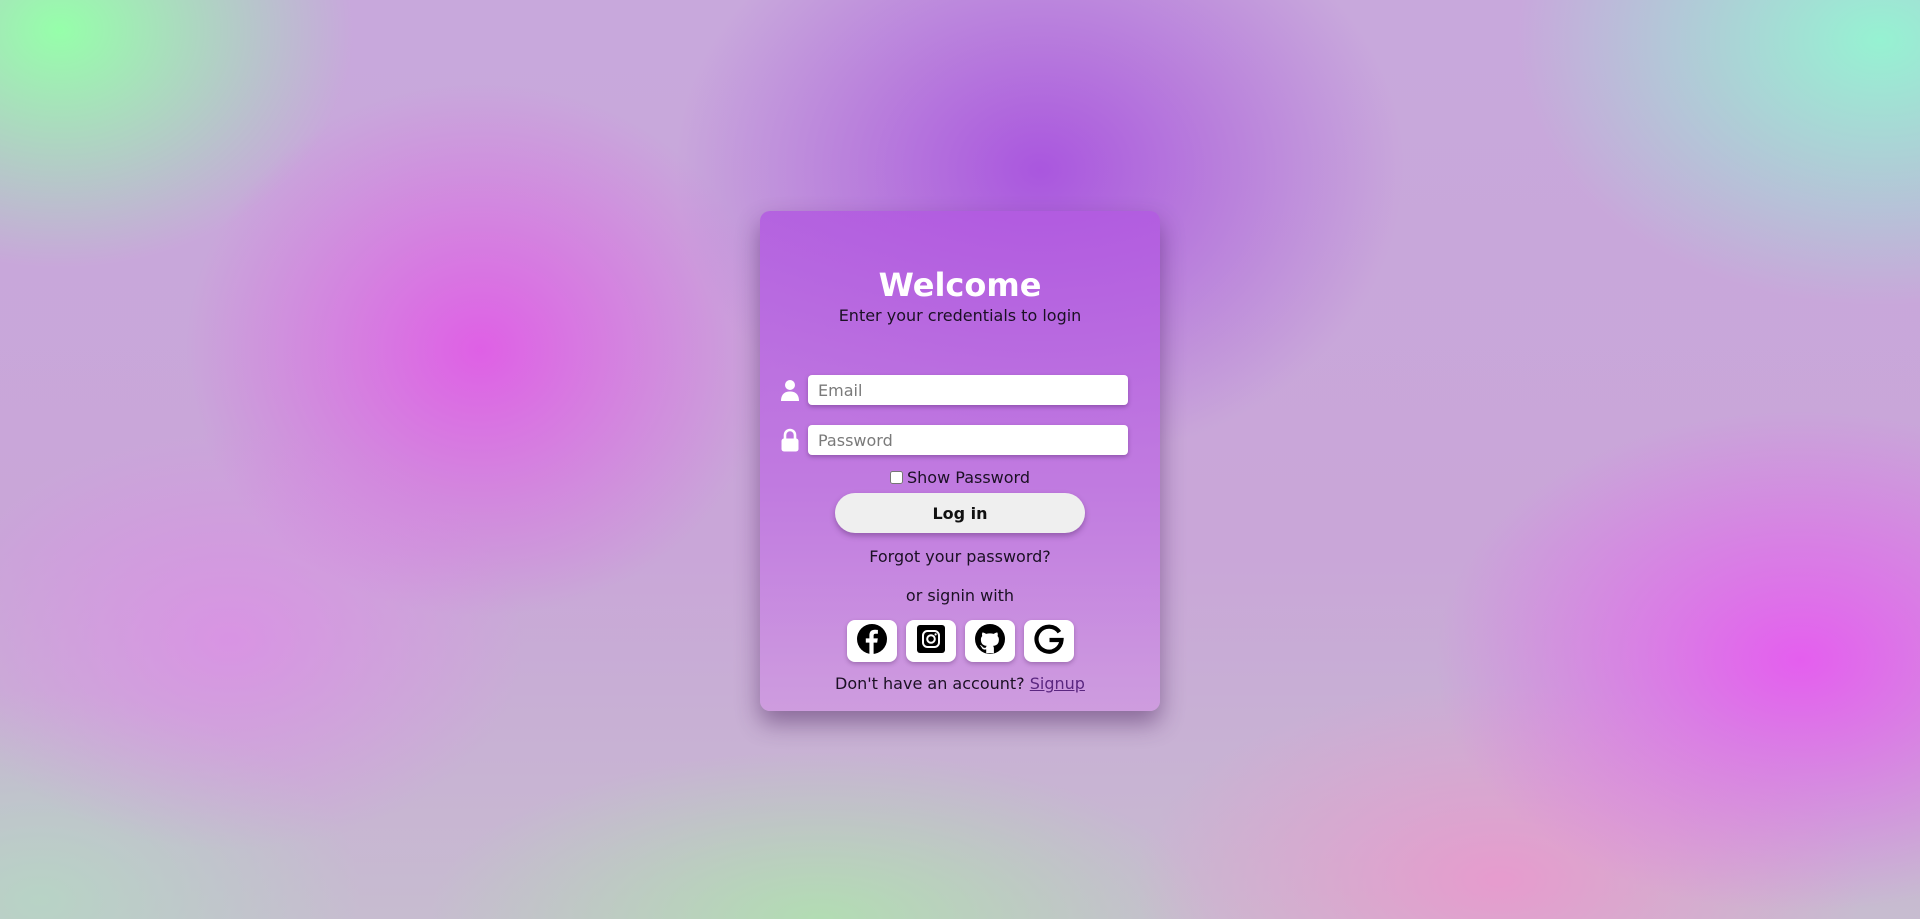 This screenshot has height=919, width=1920. I want to click on signup-link: Signup, so click(1057, 683).